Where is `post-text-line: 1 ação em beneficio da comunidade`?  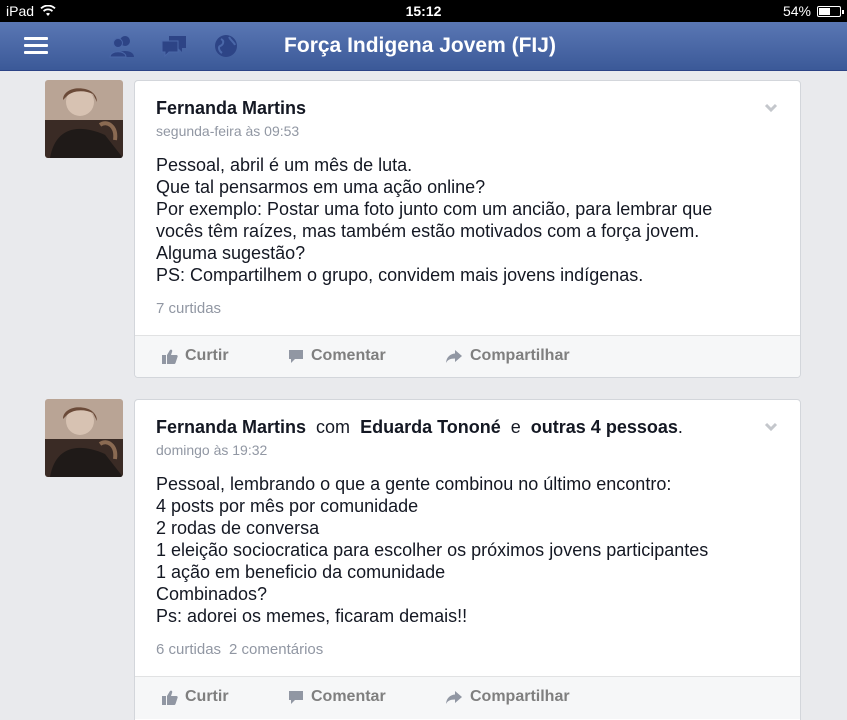
post-text-line: 1 ação em beneficio da comunidade is located at coordinates (301, 572).